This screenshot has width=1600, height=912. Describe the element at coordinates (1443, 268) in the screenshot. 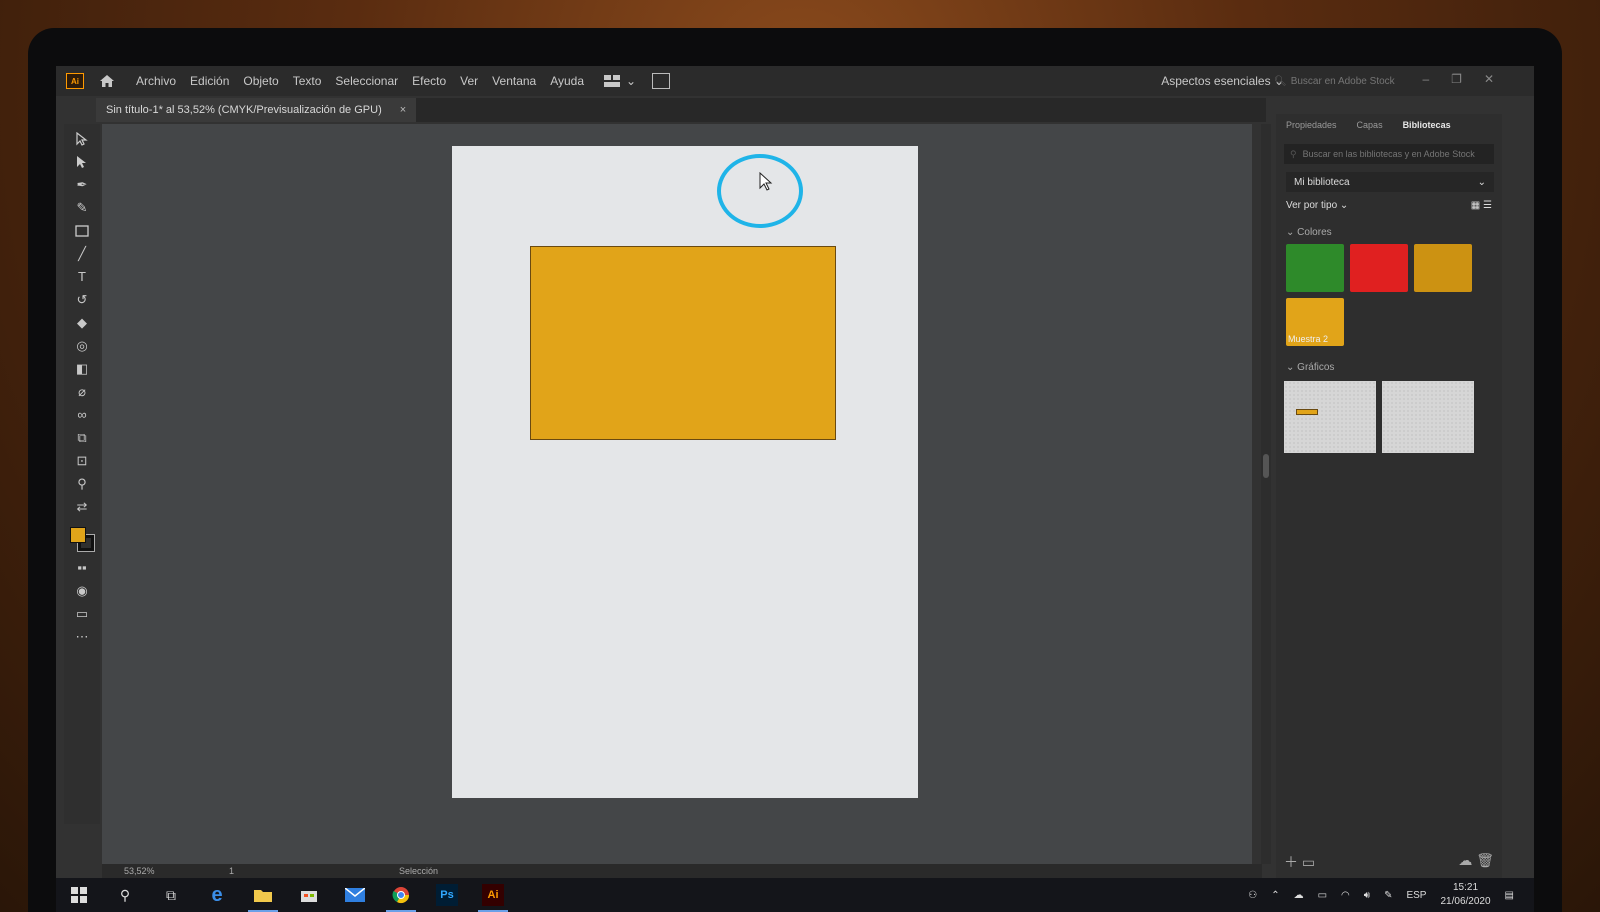

I see `swatch-dark-orange` at that location.